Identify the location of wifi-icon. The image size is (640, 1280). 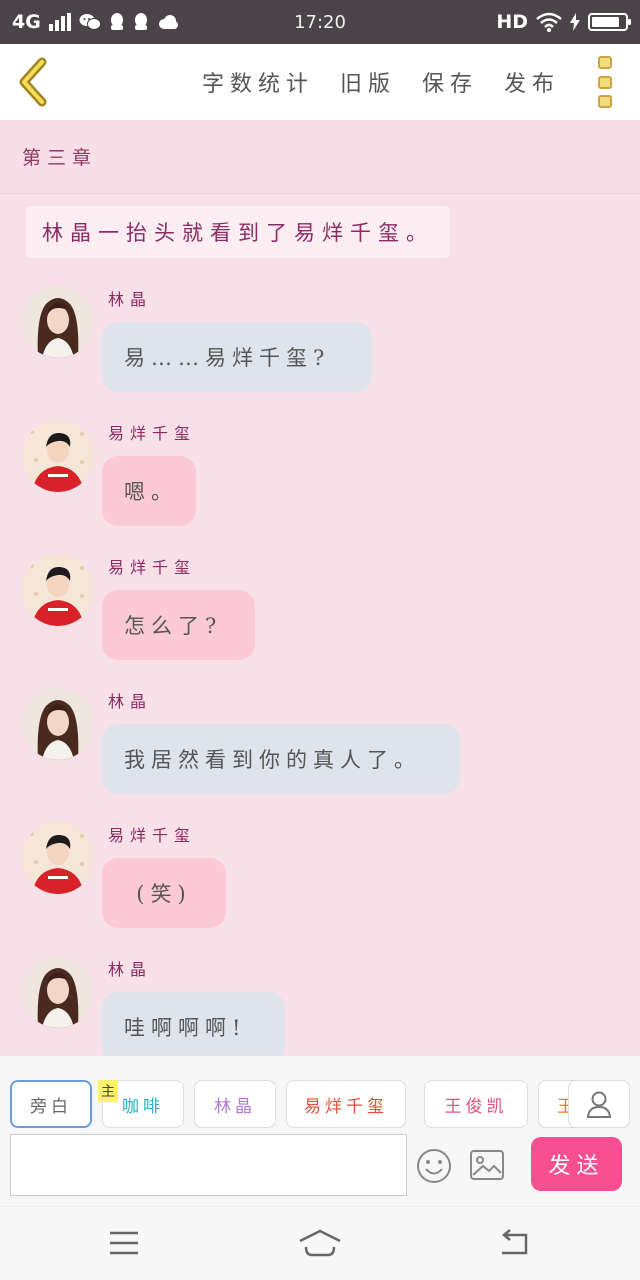
(549, 22).